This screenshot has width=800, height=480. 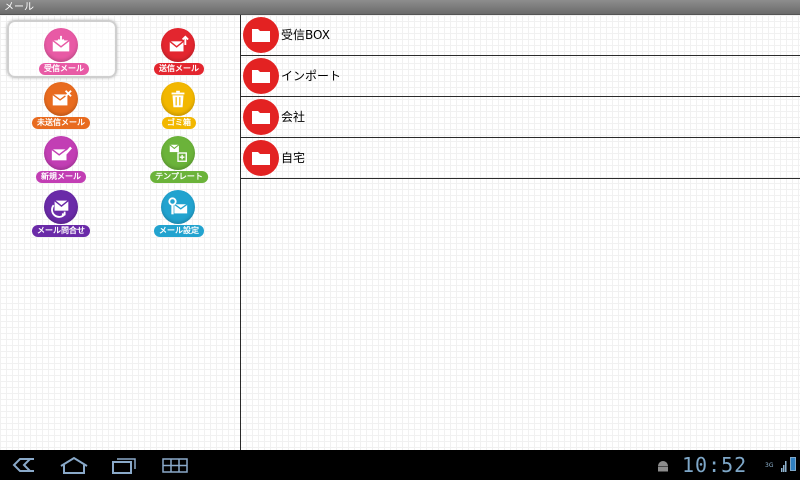 I want to click on trash-icon, so click(x=178, y=99).